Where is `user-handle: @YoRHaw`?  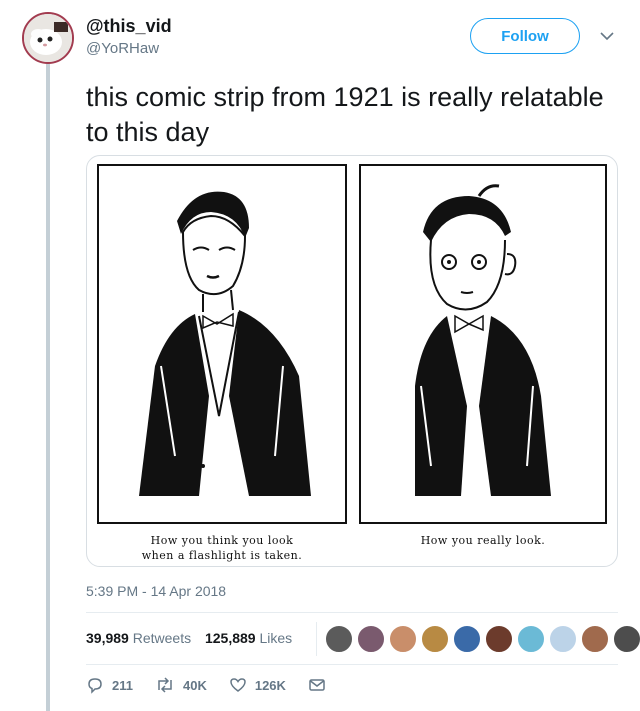 user-handle: @YoRHaw is located at coordinates (122, 48).